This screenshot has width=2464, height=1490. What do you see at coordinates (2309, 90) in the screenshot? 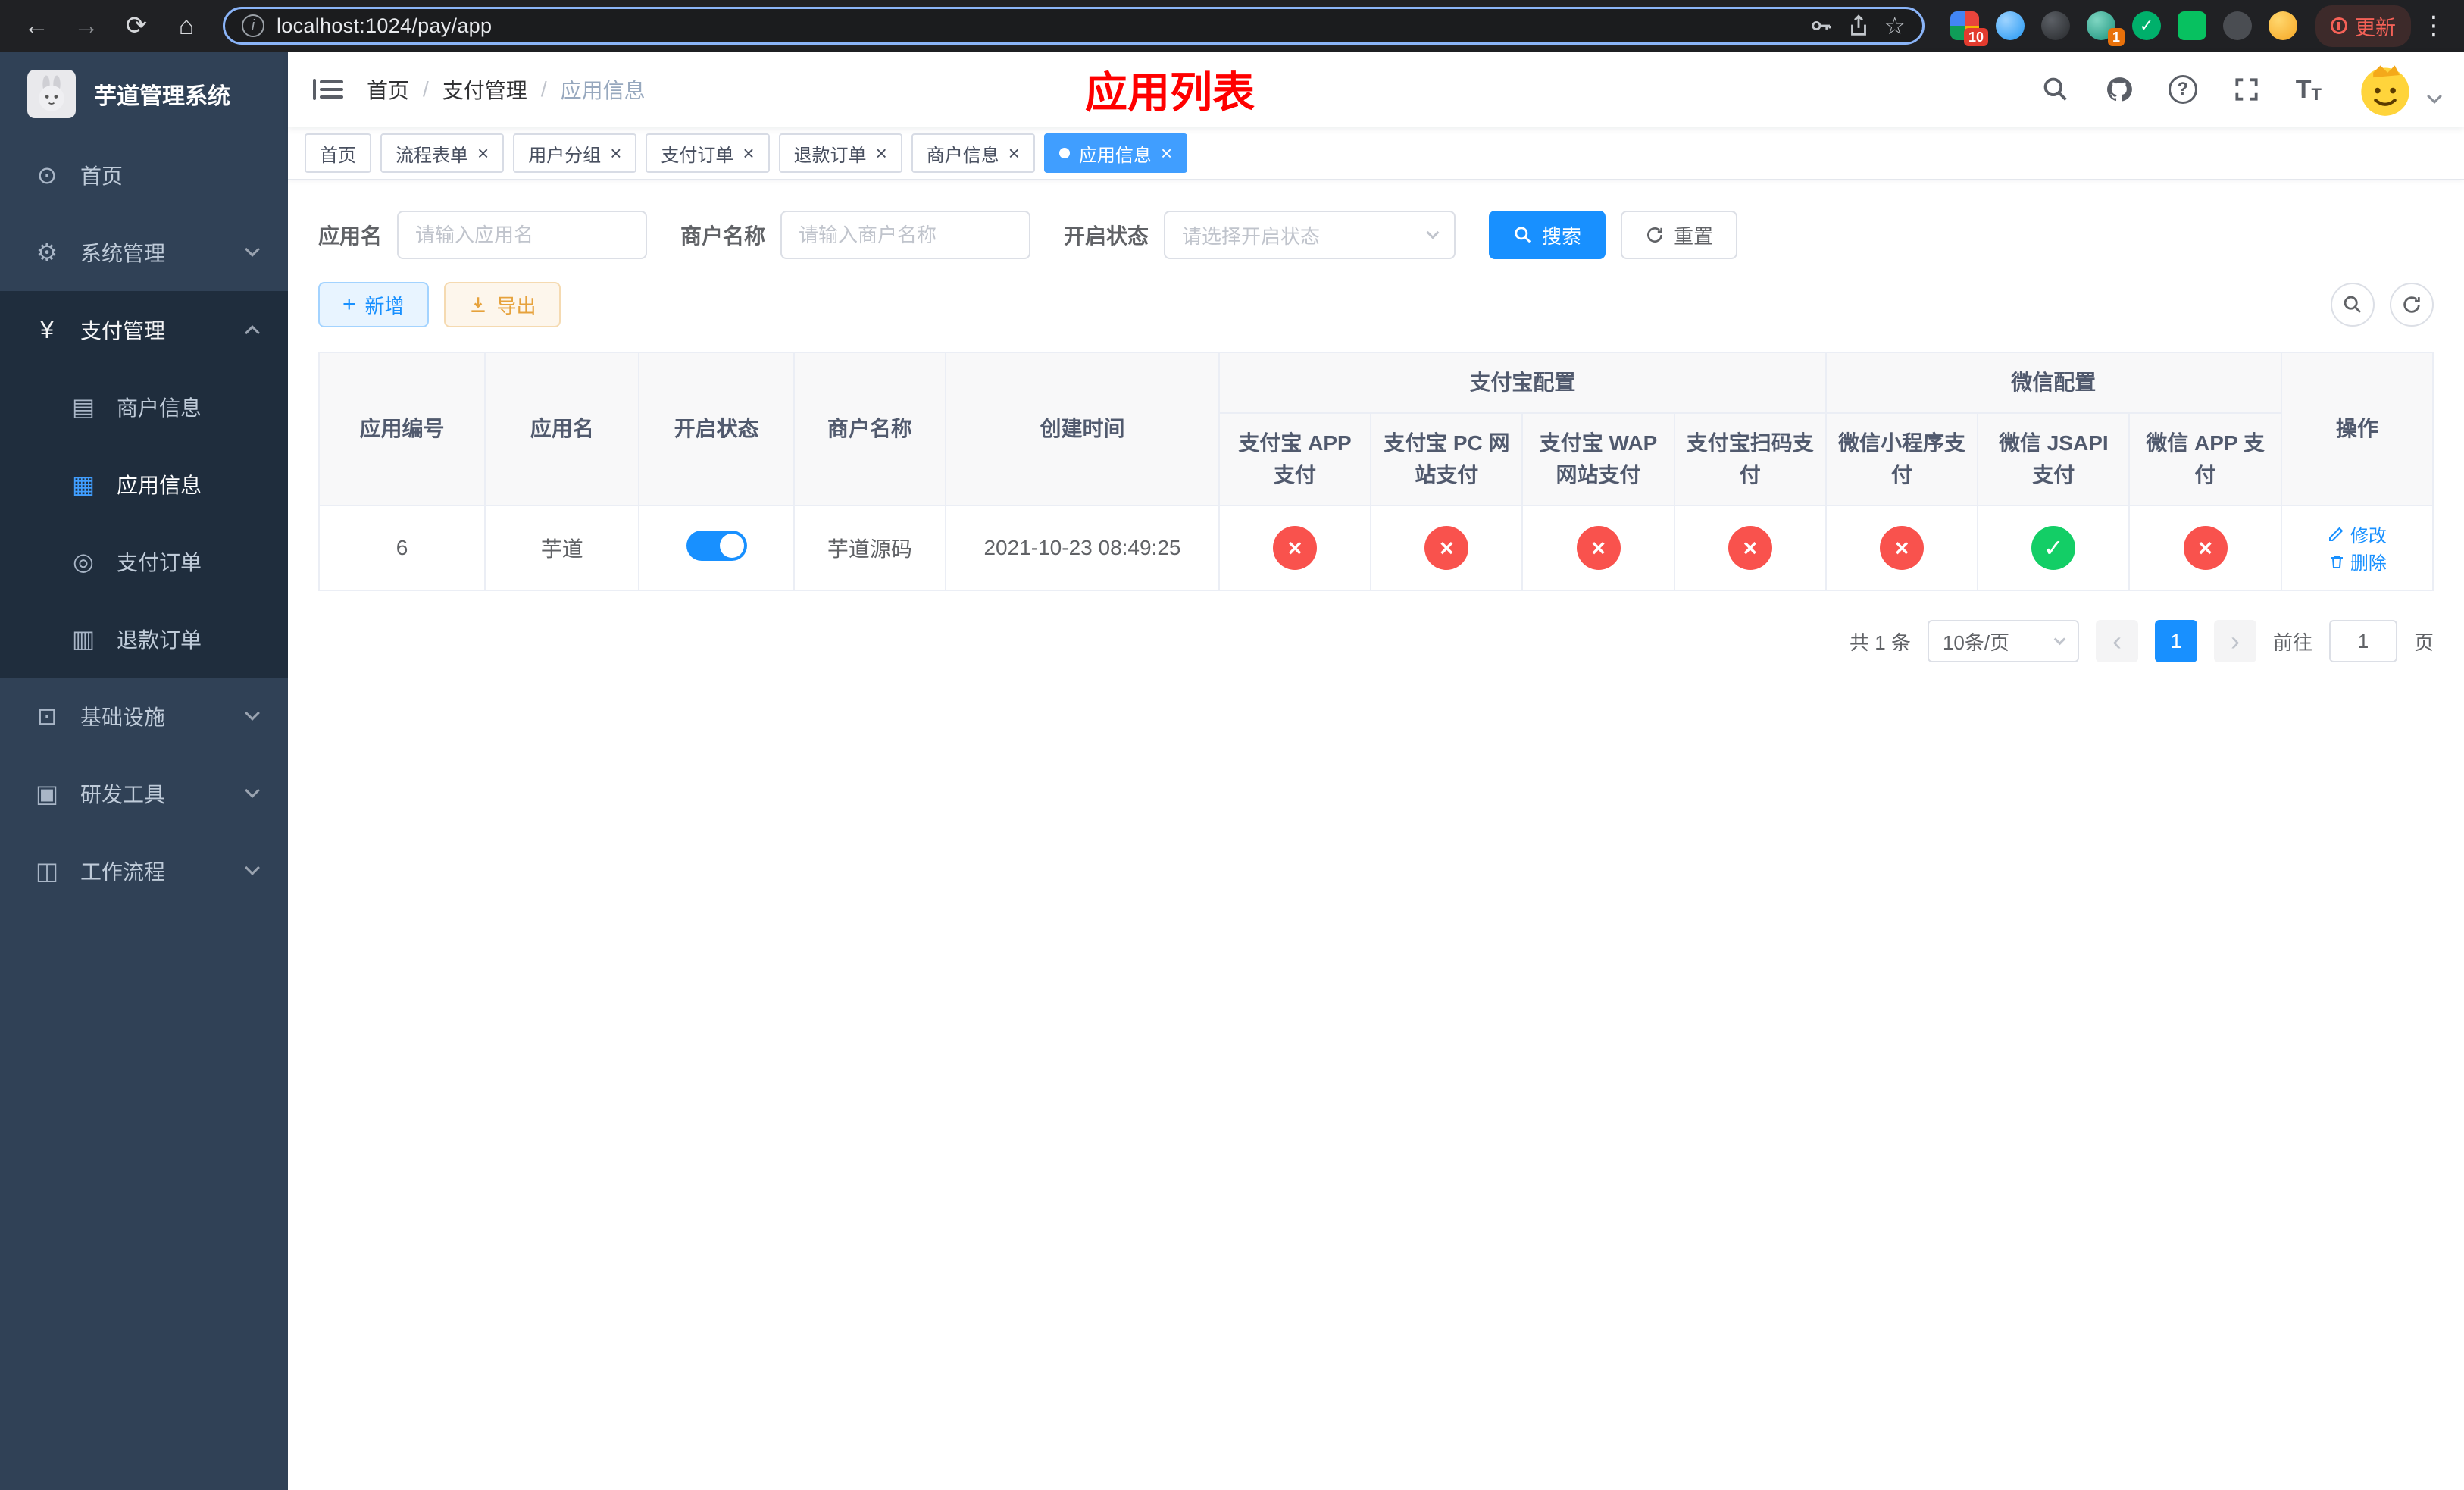
I see `font-size-icon: TT` at bounding box center [2309, 90].